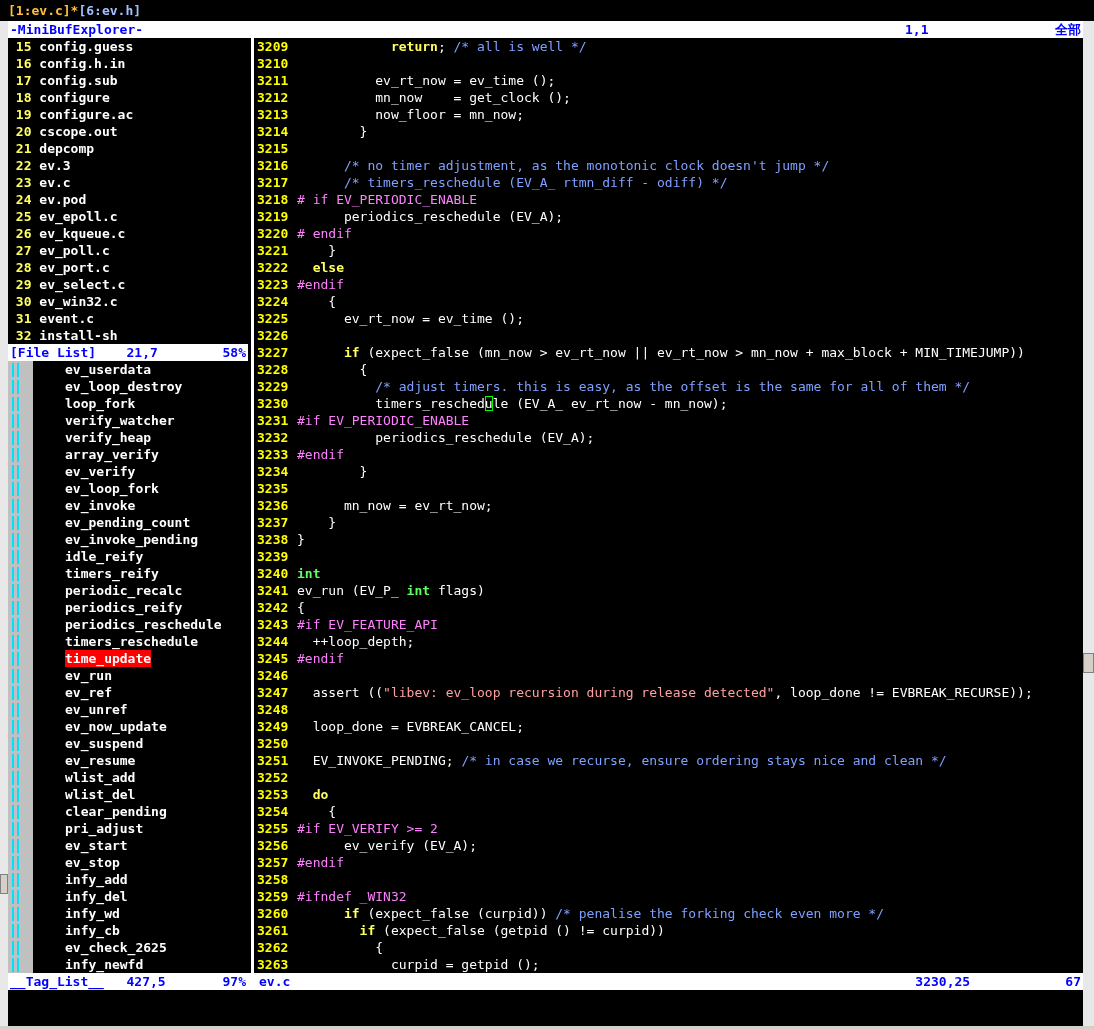 The width and height of the screenshot is (1094, 1029). Describe the element at coordinates (124, 607) in the screenshot. I see `tag-item: periodics_reify` at that location.